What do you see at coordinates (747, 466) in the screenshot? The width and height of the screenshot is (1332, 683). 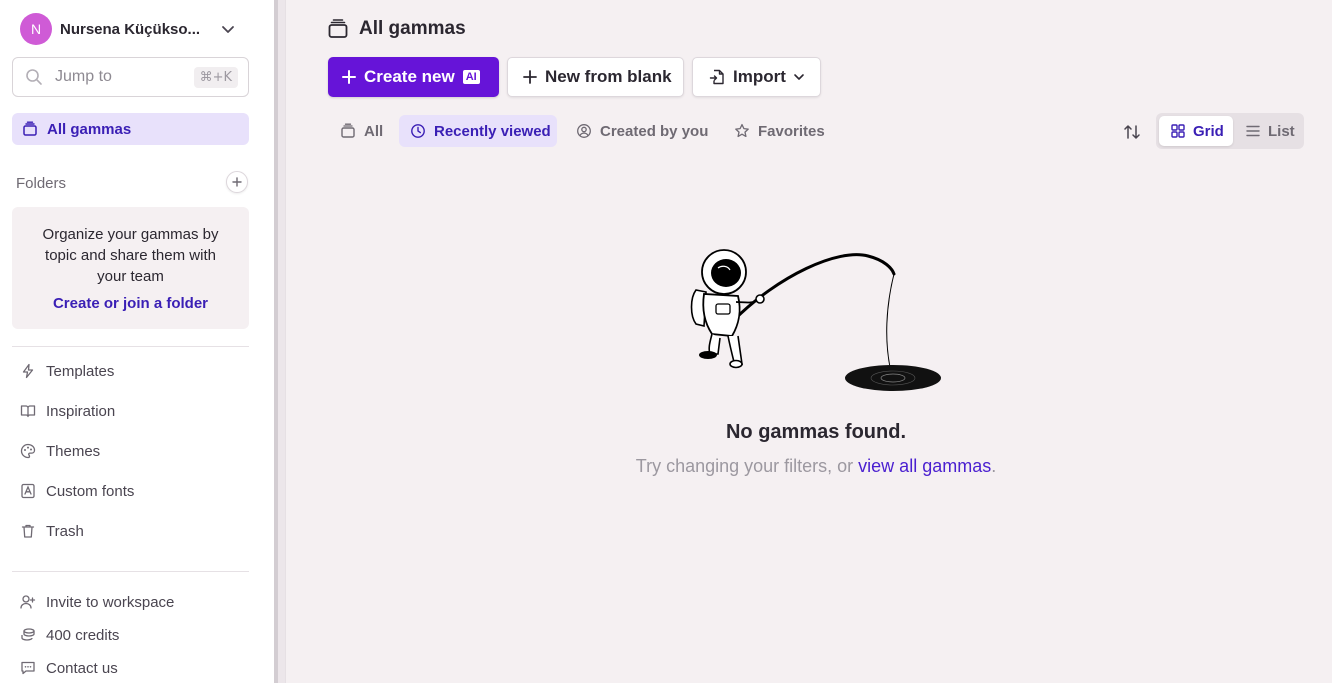 I see `empty-state-text: Try changing your filters, or` at bounding box center [747, 466].